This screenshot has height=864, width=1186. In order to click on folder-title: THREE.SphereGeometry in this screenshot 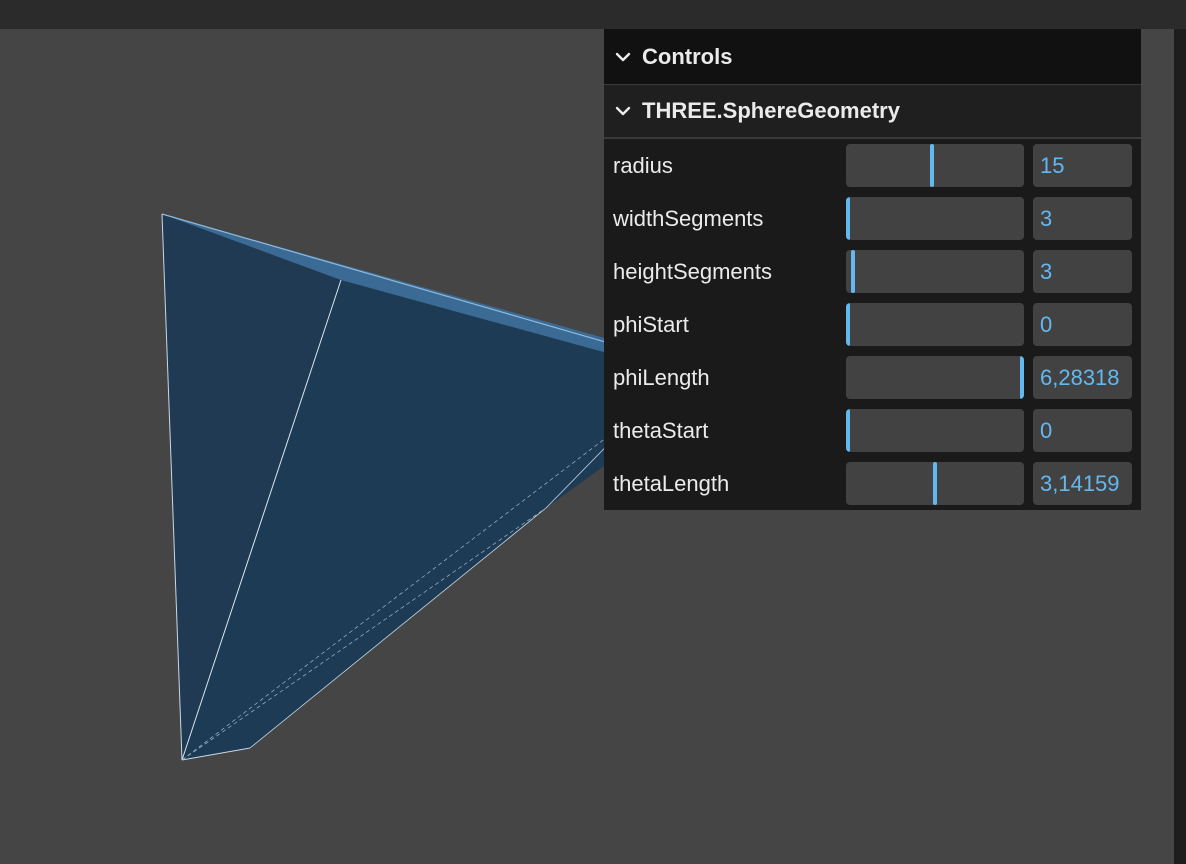, I will do `click(771, 110)`.